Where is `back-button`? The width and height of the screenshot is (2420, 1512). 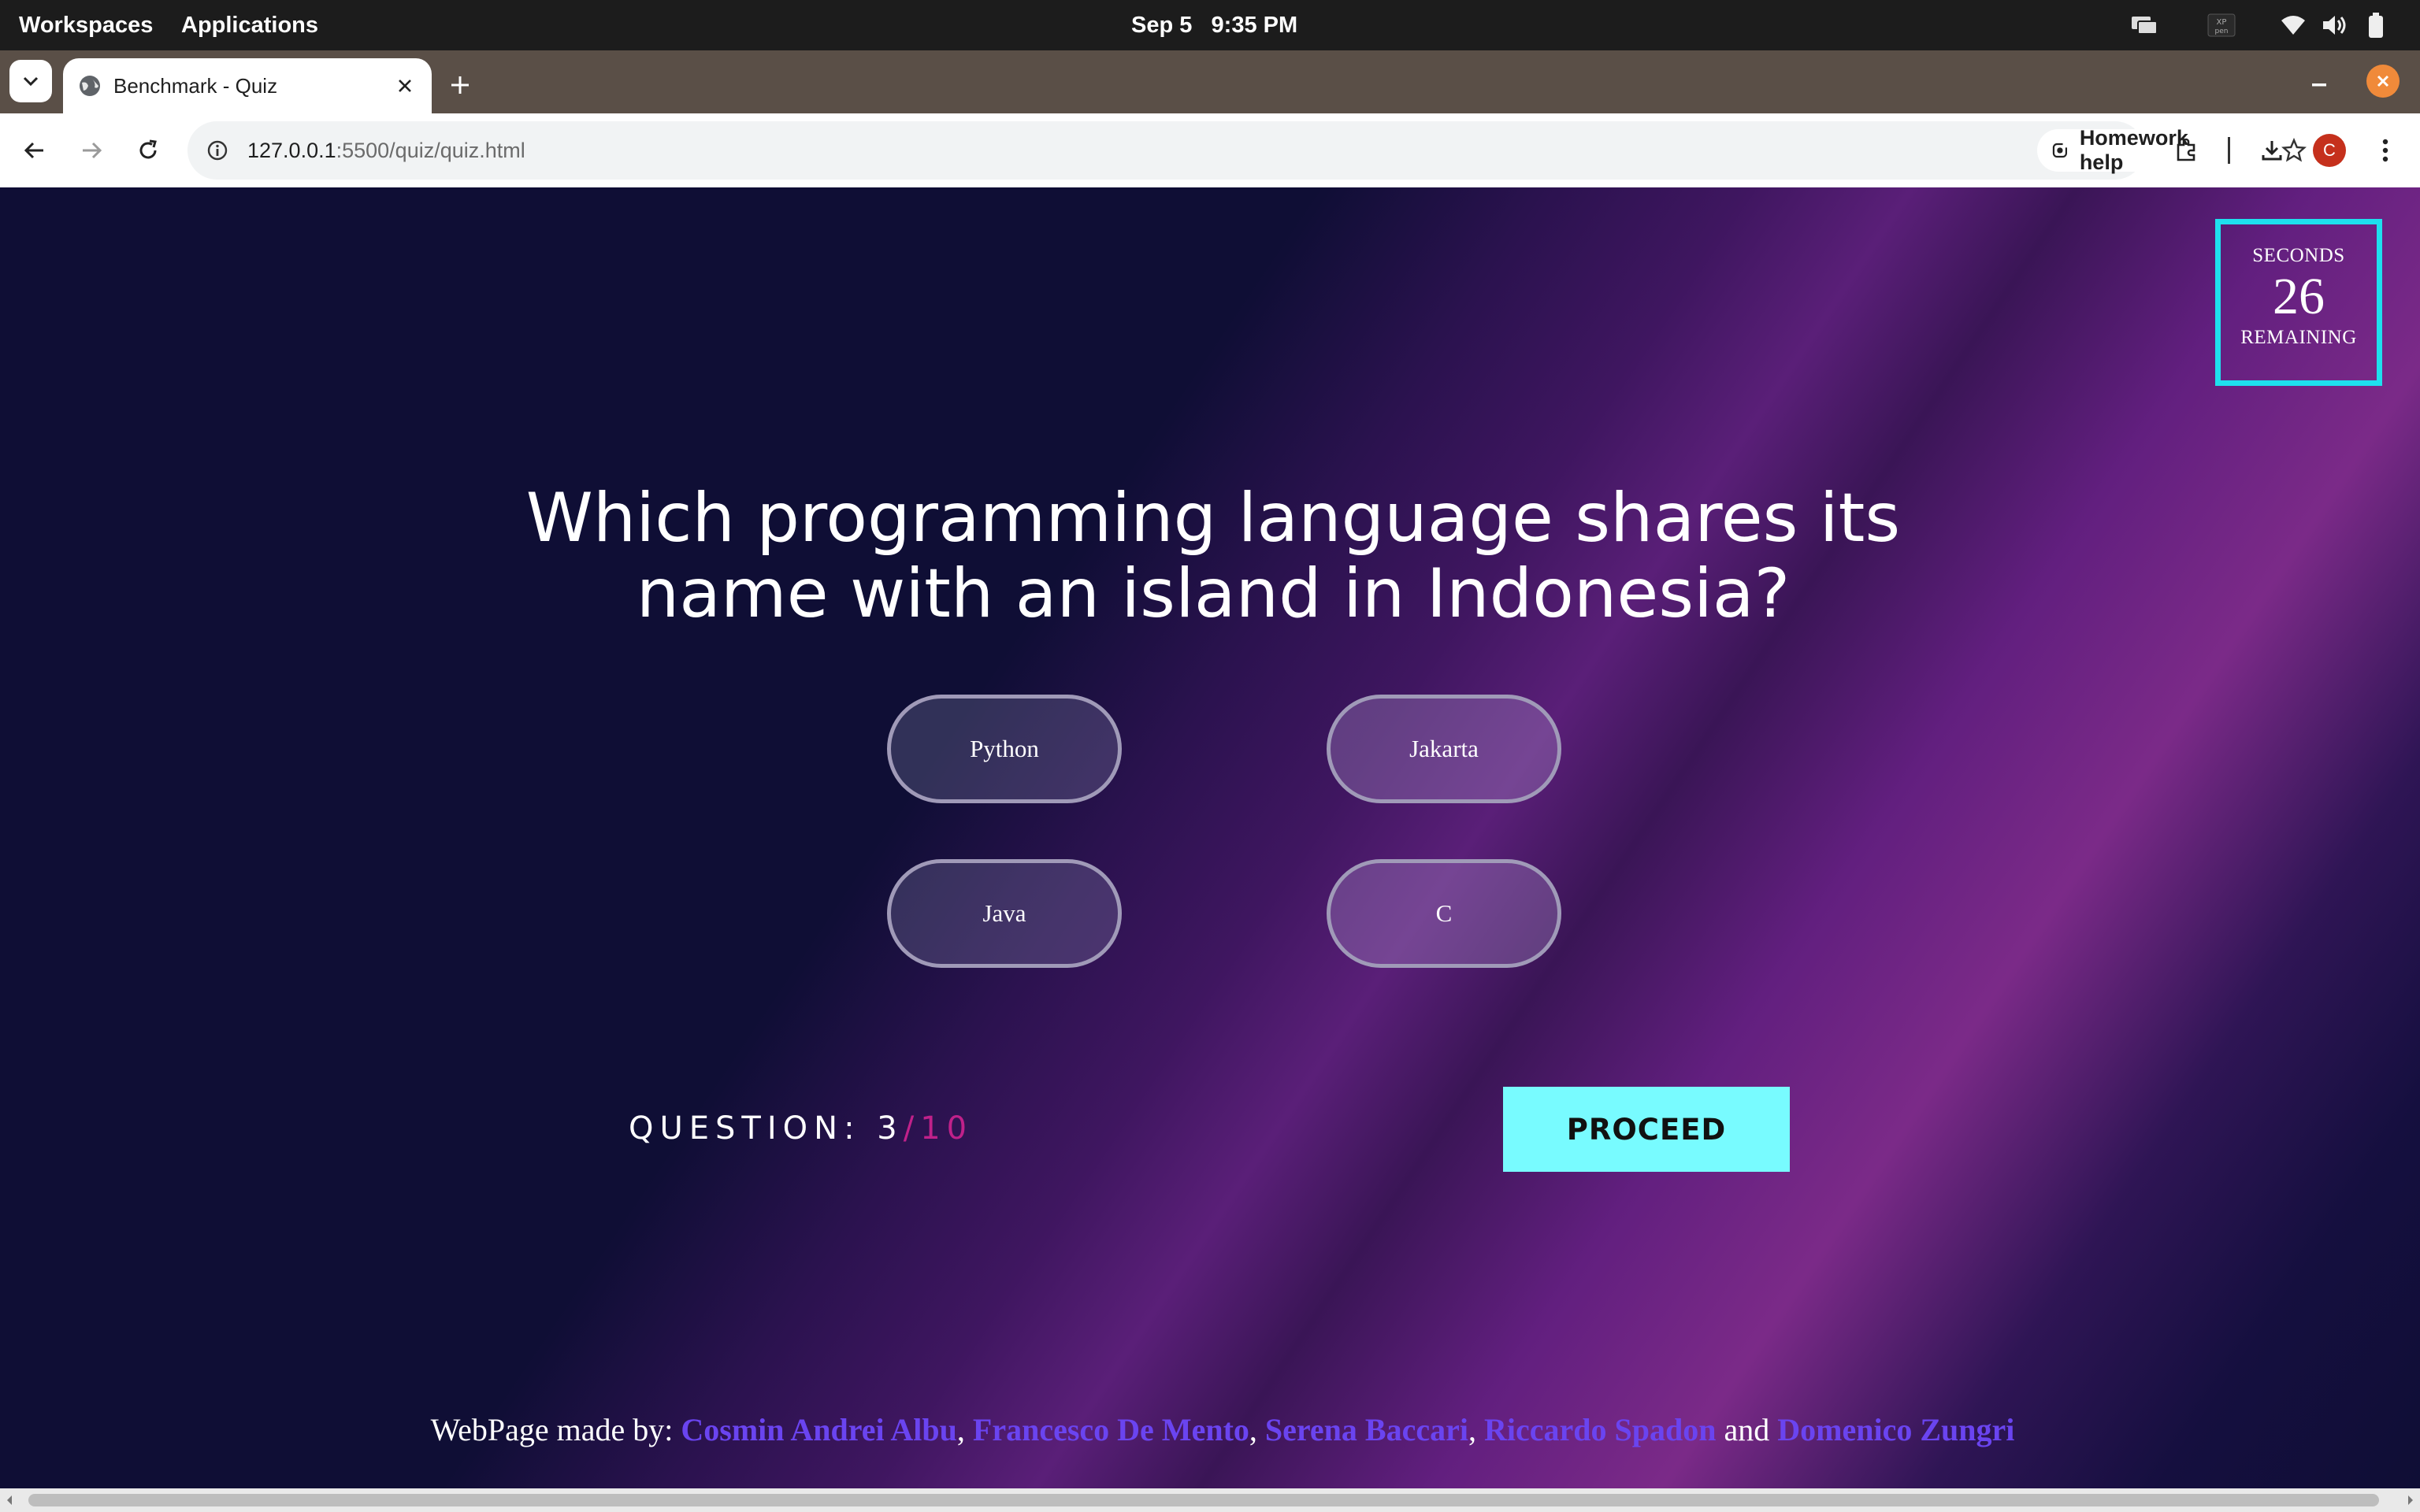
back-button is located at coordinates (35, 150).